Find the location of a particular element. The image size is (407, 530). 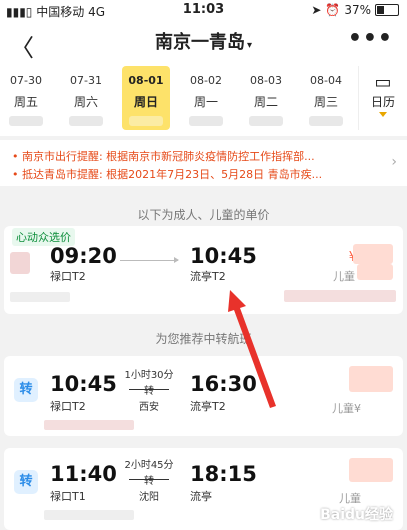

transfer-city: 沈阳 is located at coordinates (149, 497).